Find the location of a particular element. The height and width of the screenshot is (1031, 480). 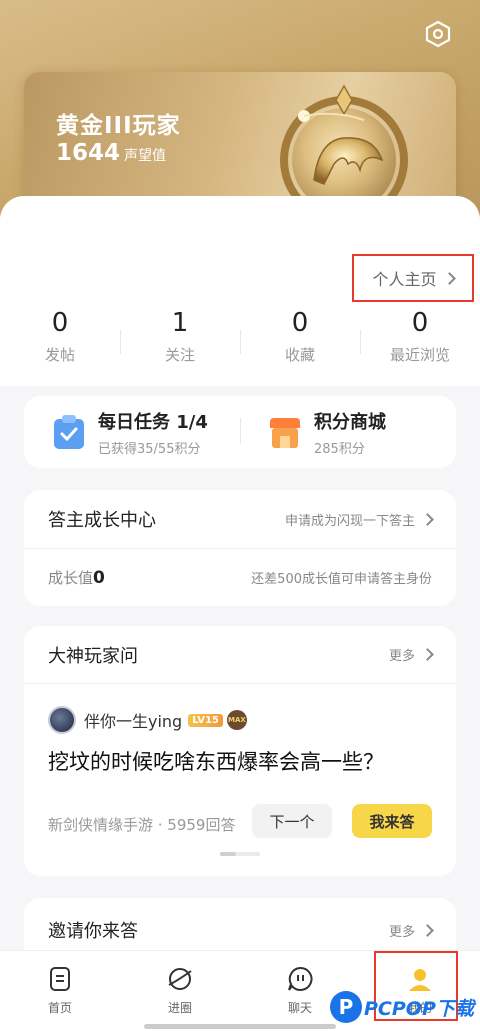

invite-more-link: 更多 is located at coordinates (411, 930).